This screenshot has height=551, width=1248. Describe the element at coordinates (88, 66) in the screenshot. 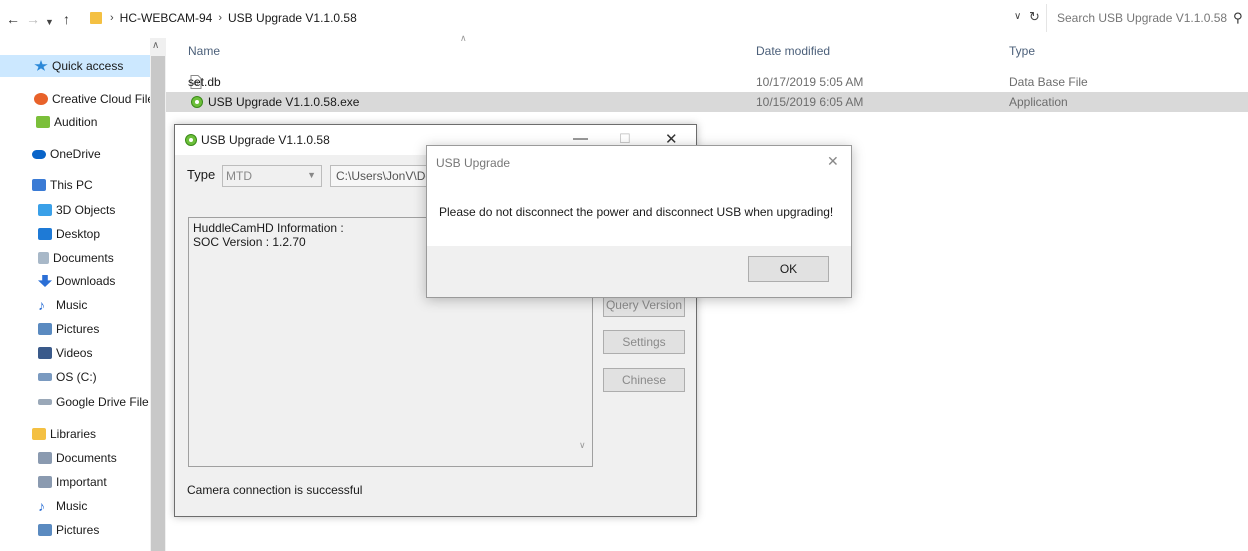

I see `nav-item-label: Quick access` at that location.